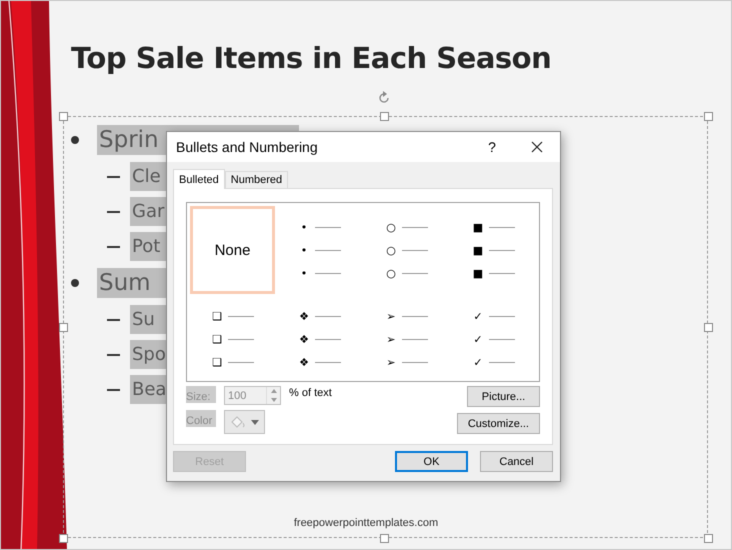  Describe the element at coordinates (149, 389) in the screenshot. I see `bullet-text: Bea` at that location.